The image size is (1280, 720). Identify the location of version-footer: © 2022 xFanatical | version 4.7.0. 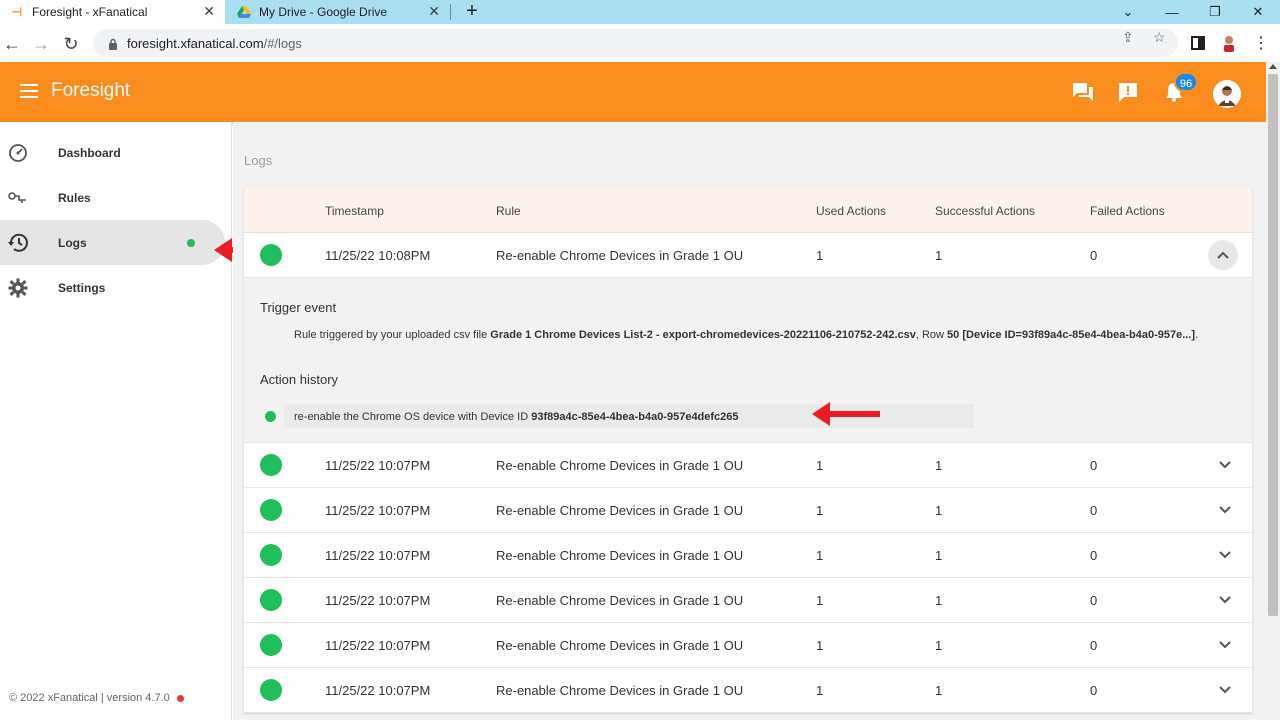
(96, 698).